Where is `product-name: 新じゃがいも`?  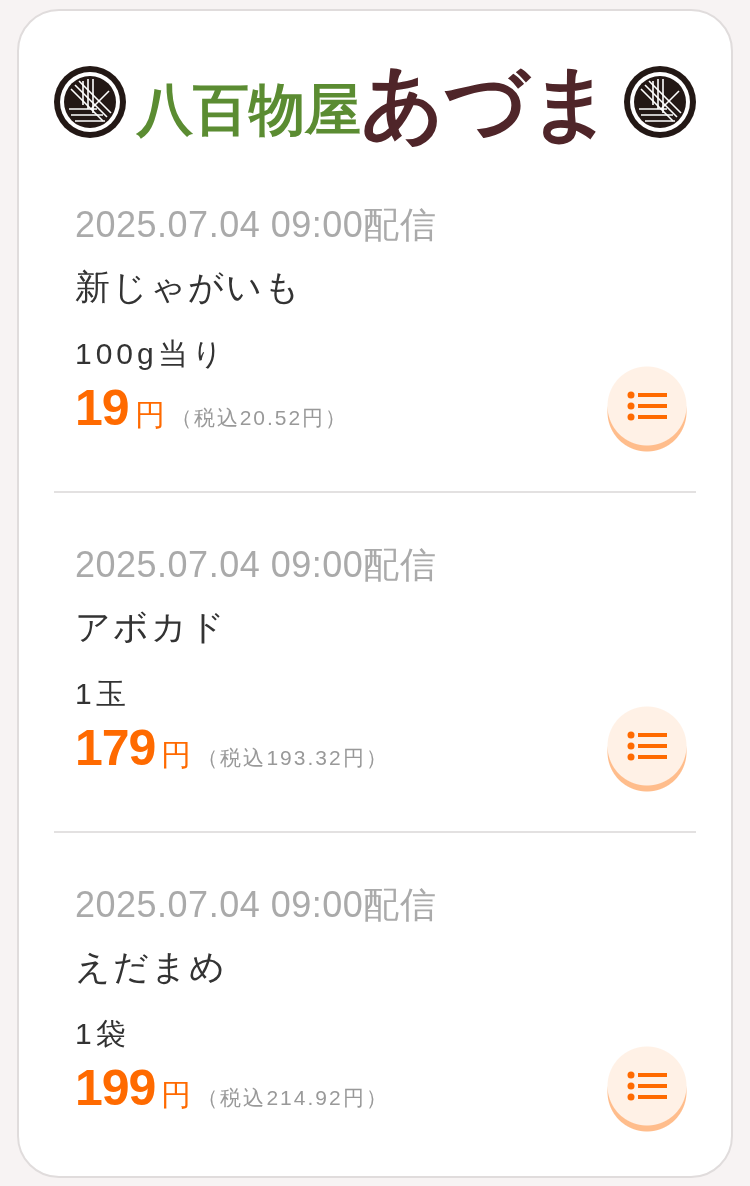
product-name: 新じゃがいも is located at coordinates (189, 287).